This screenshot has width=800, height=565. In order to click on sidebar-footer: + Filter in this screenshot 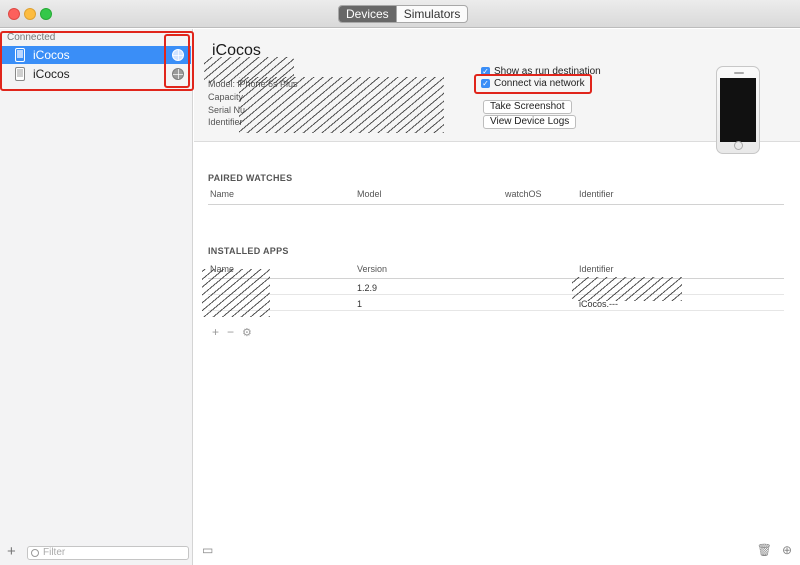, I will do `click(96, 553)`.